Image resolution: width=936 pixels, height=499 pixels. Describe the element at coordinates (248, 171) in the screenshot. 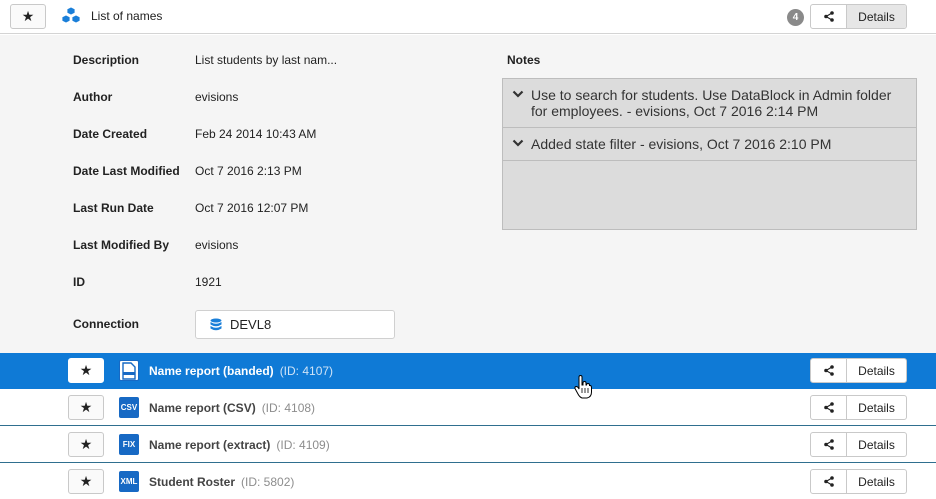

I see `date-last-modified-value: Oct 7 2016 2:13 PM` at that location.